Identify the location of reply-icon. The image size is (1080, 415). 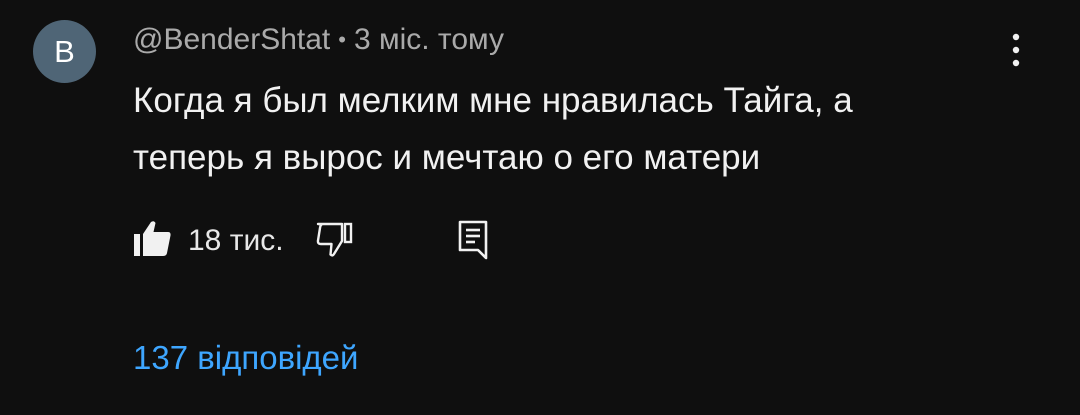
(473, 240).